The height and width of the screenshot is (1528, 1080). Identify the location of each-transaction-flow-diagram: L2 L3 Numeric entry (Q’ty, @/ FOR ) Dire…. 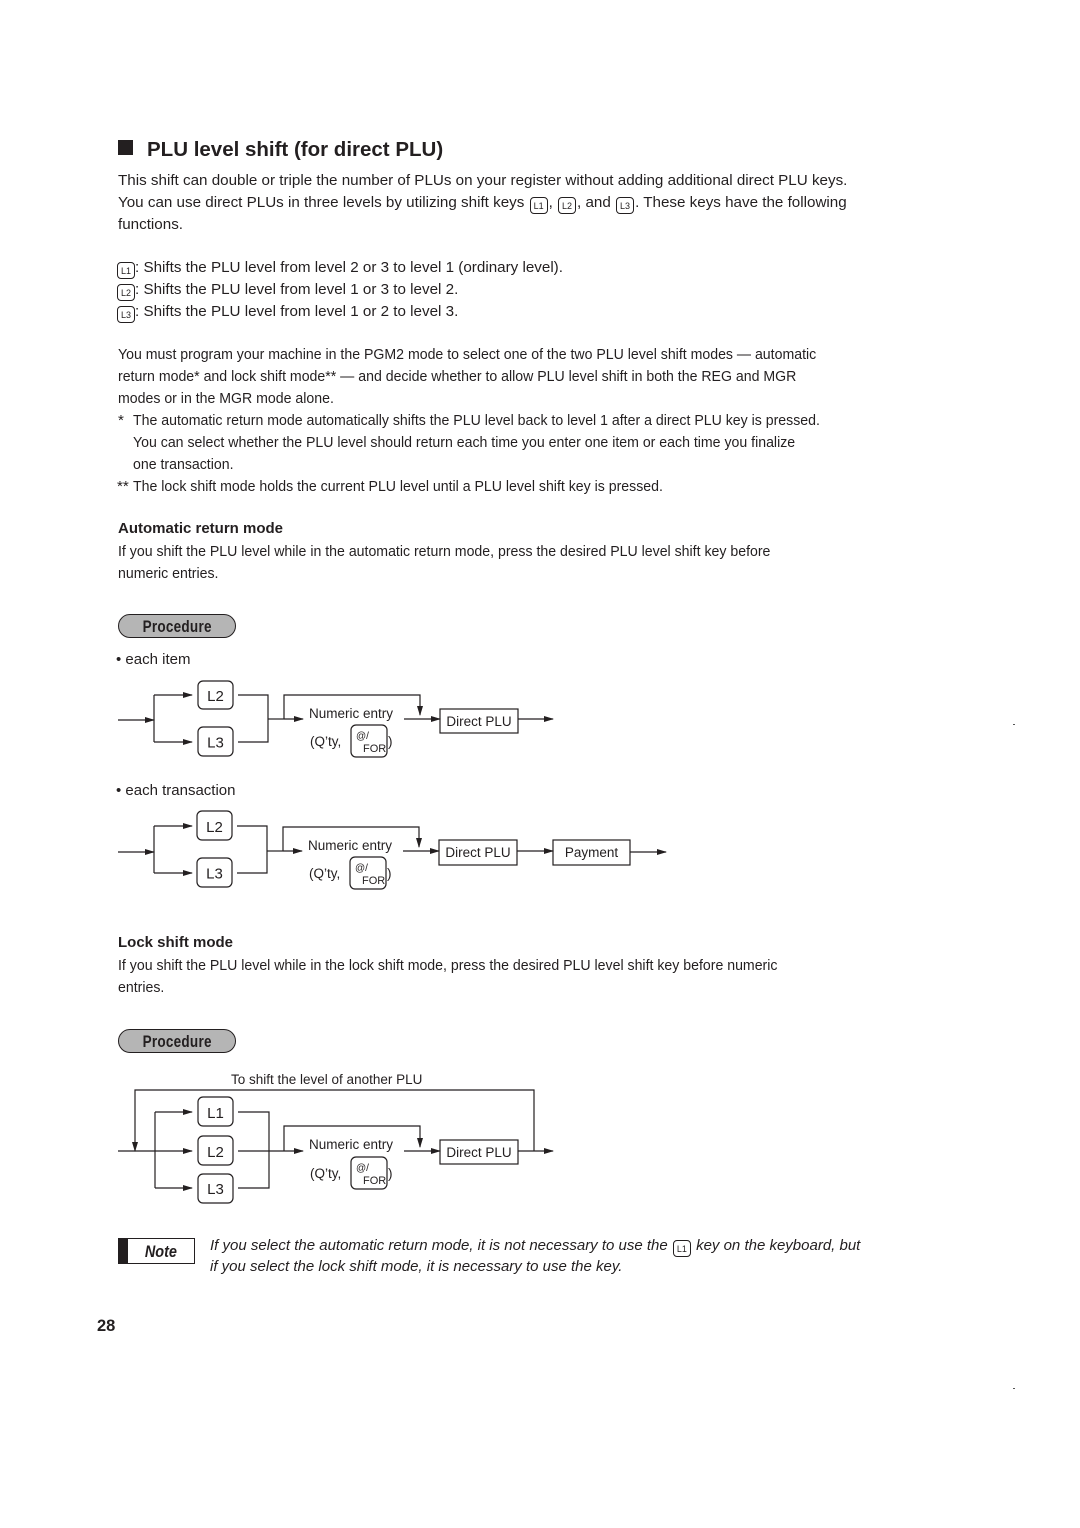
(392, 850).